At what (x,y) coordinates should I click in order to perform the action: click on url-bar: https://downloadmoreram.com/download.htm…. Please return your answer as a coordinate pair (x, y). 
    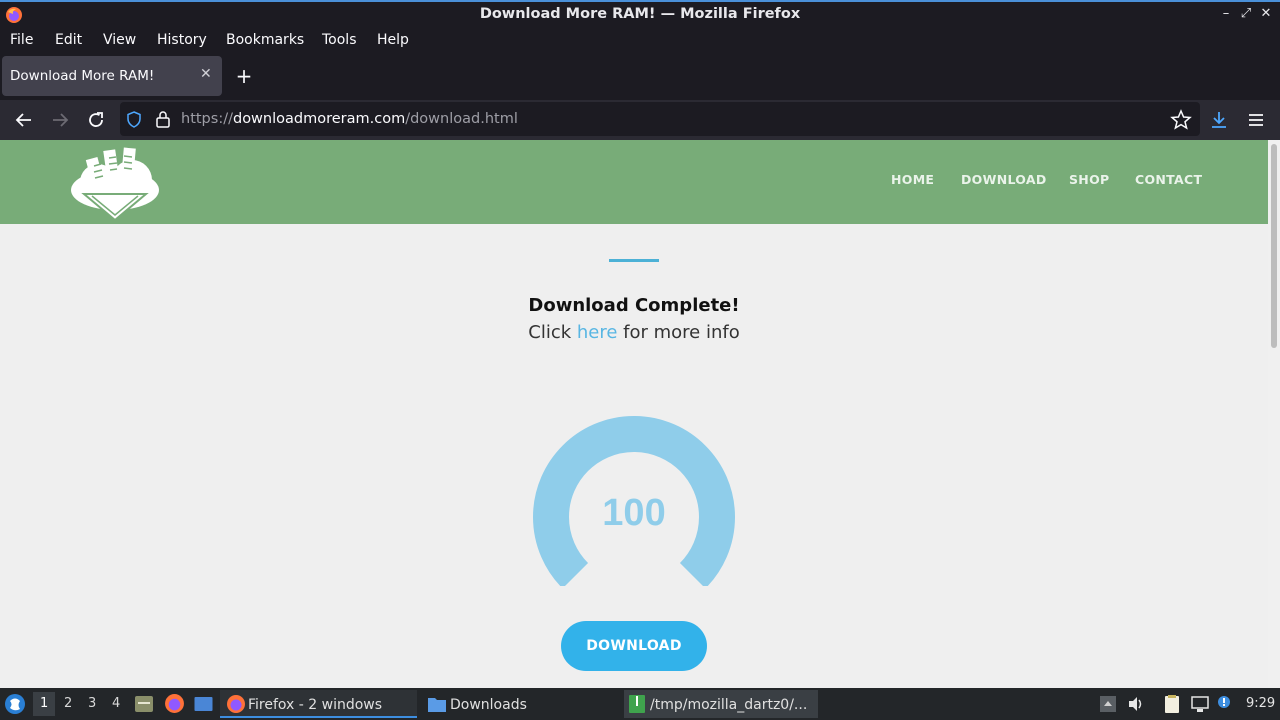
    Looking at the image, I should click on (660, 119).